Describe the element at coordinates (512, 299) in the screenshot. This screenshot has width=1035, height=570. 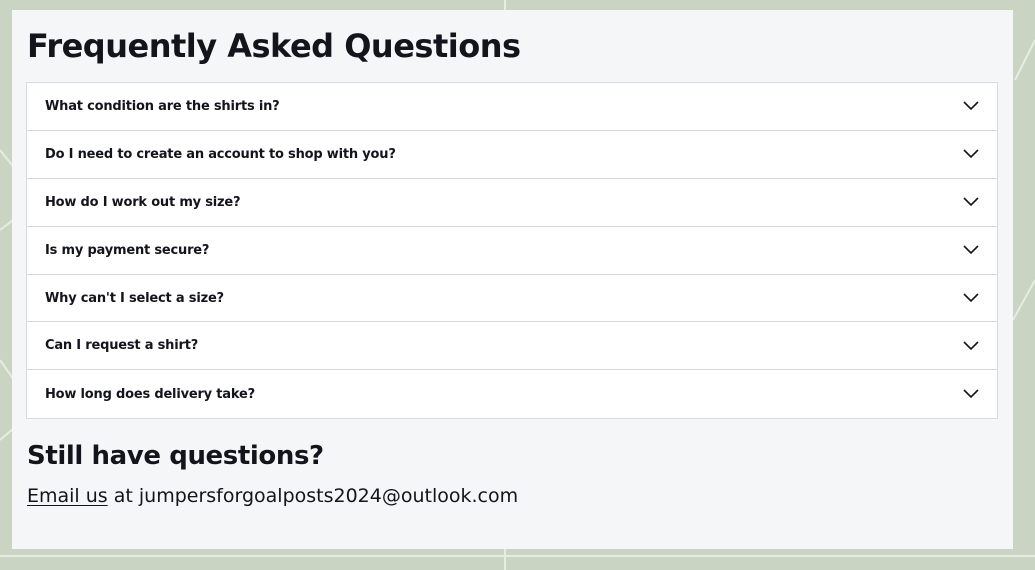
I see `faq-item: Why can't I select a size?` at that location.